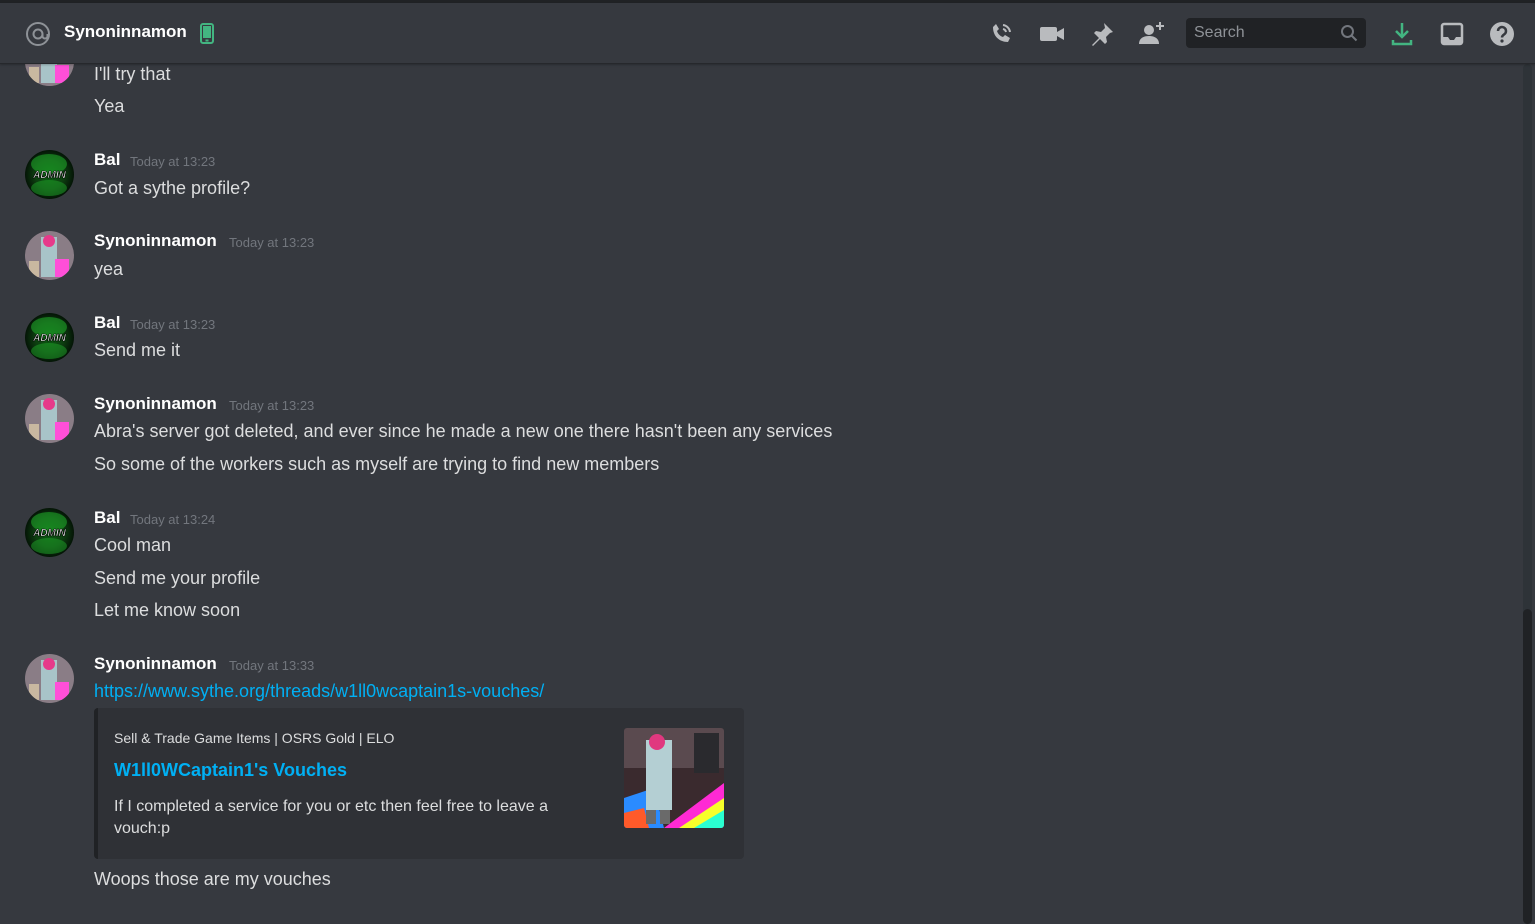 The width and height of the screenshot is (1535, 924). What do you see at coordinates (167, 610) in the screenshot?
I see `message-text: Let me know soon` at bounding box center [167, 610].